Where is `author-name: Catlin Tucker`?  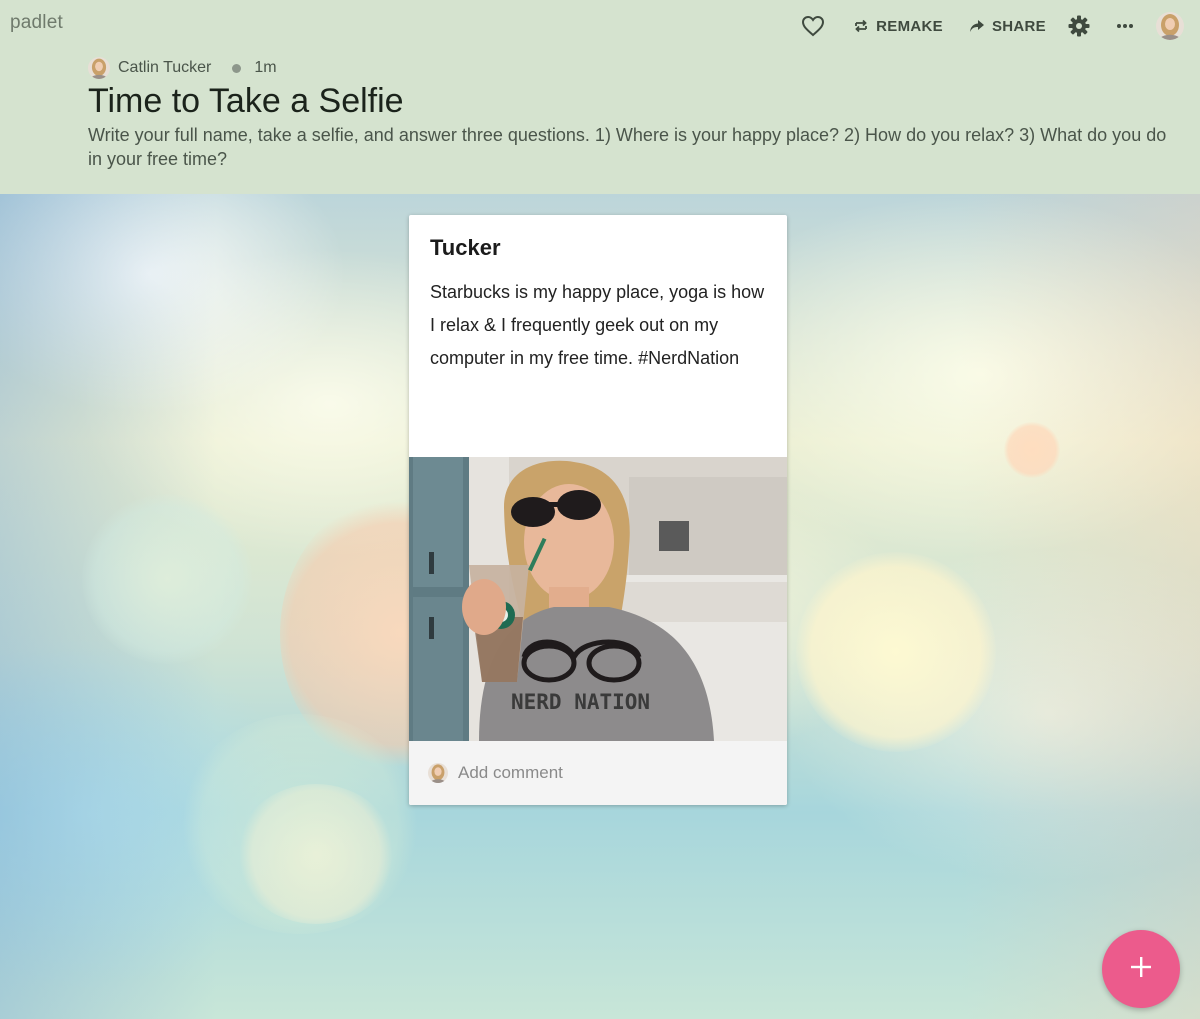
author-name: Catlin Tucker is located at coordinates (164, 68).